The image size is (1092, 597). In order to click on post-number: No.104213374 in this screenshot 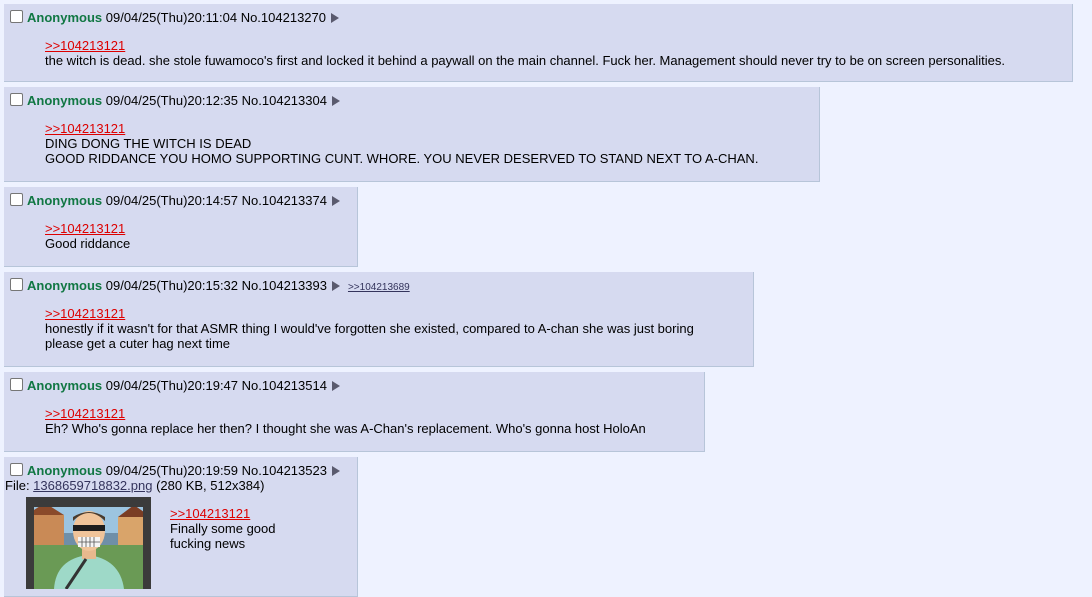, I will do `click(284, 200)`.